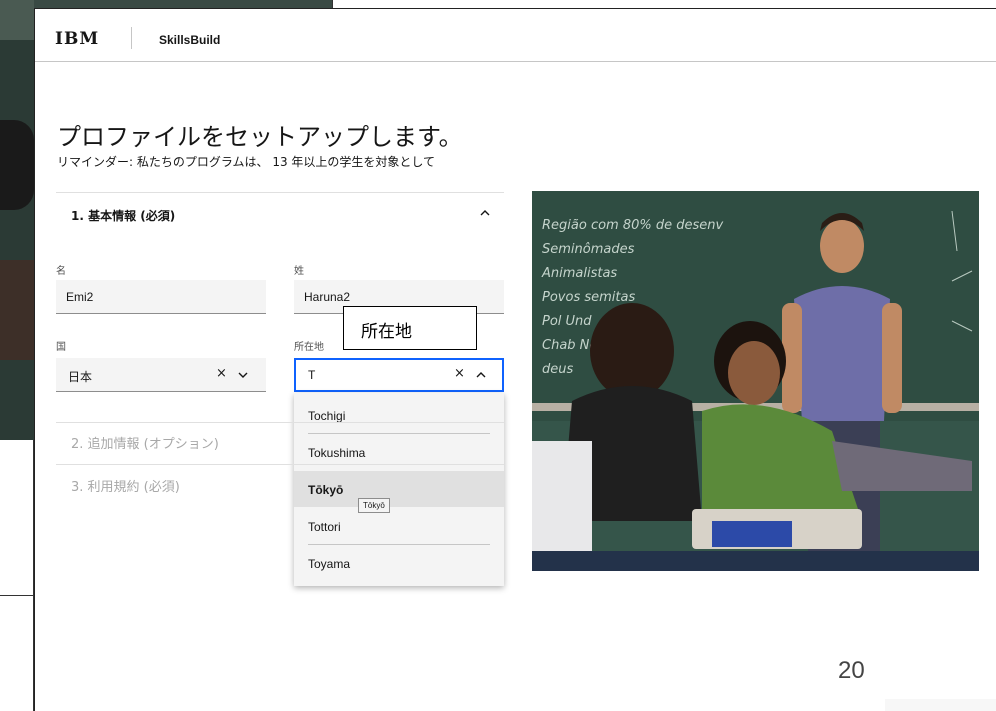 The height and width of the screenshot is (711, 996). What do you see at coordinates (243, 375) in the screenshot?
I see `chevron-down-icon` at bounding box center [243, 375].